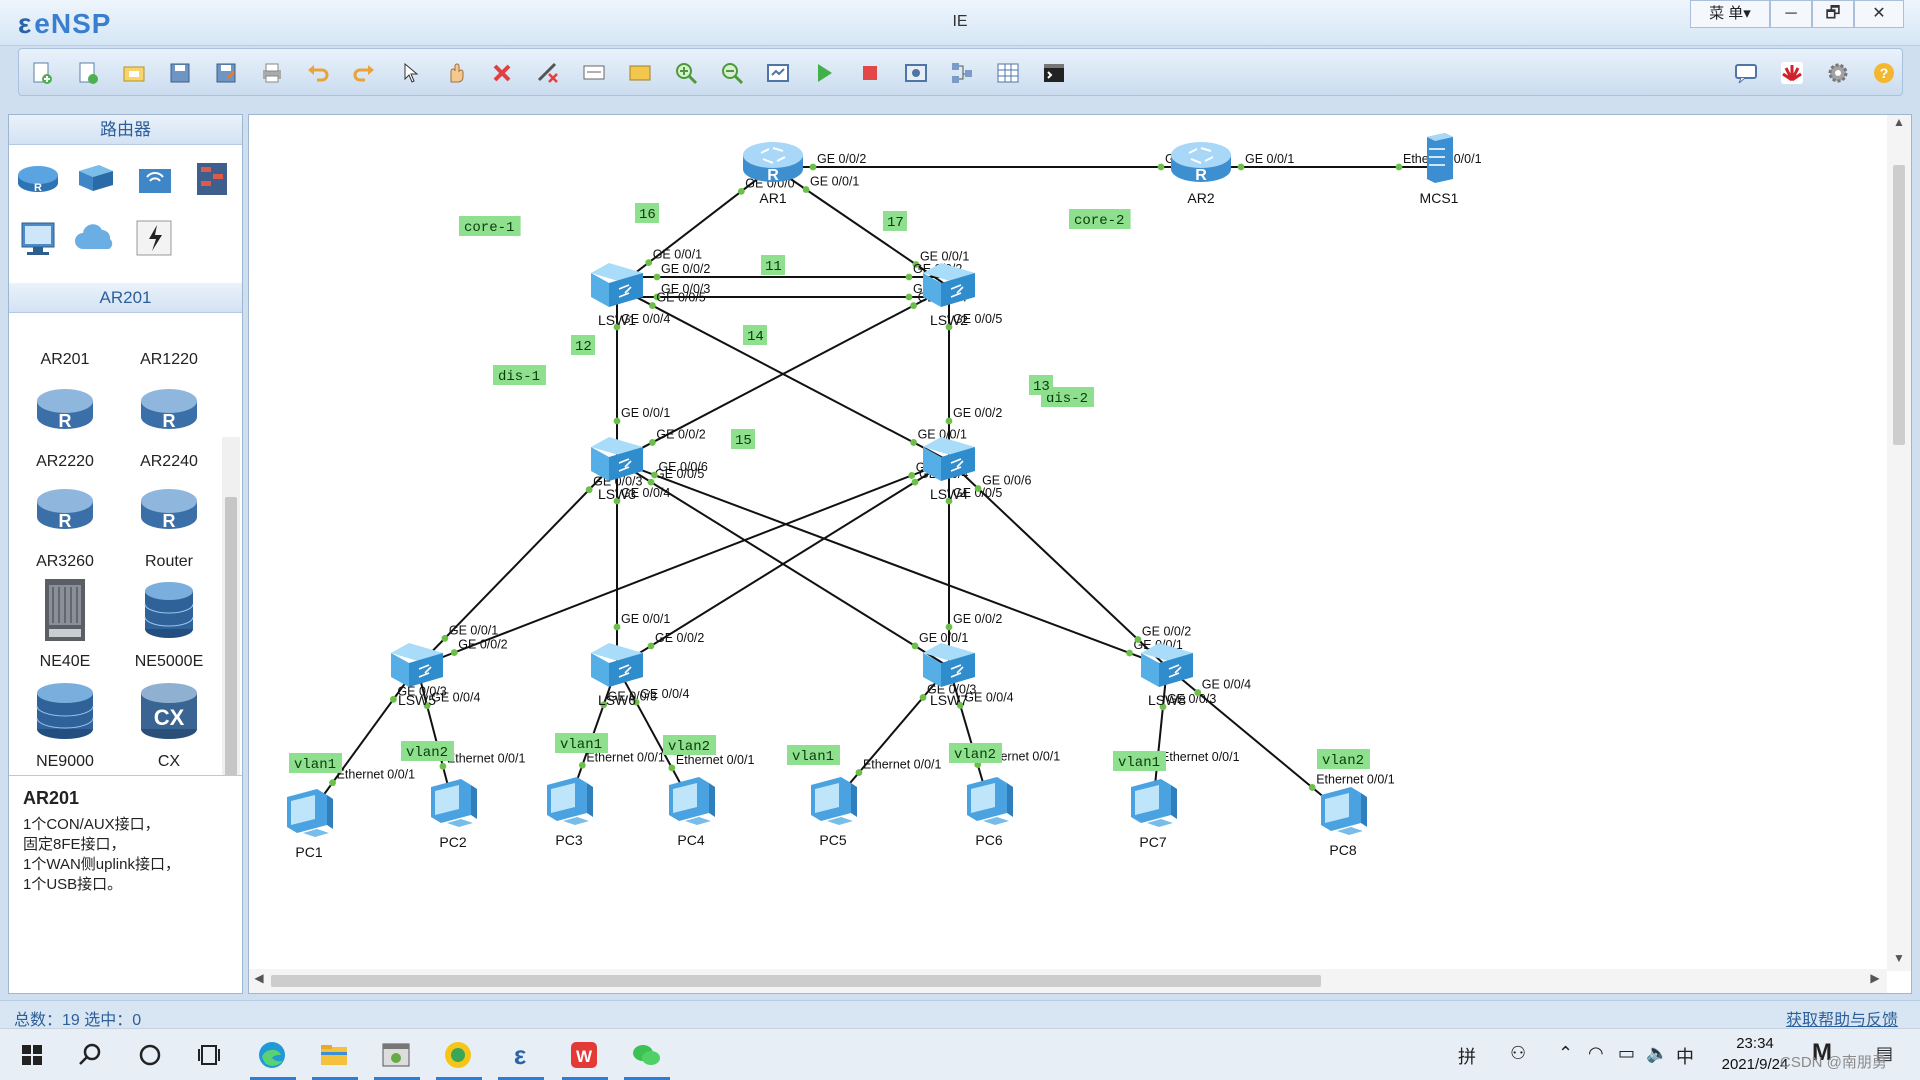 The height and width of the screenshot is (1080, 1920). Describe the element at coordinates (1875, 981) in the screenshot. I see `scroll-right-icon: ▶` at that location.